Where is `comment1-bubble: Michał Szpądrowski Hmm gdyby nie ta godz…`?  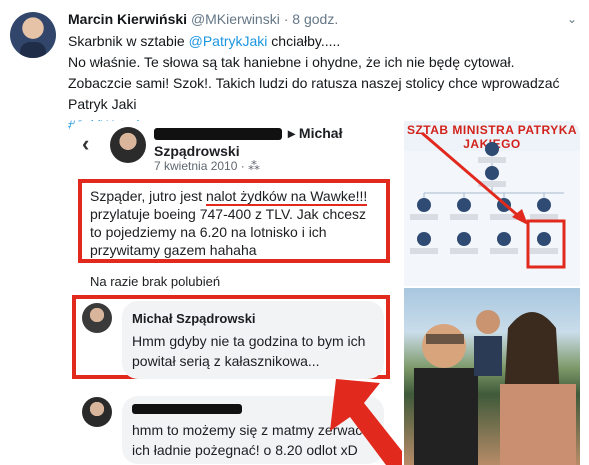 comment1-bubble: Michał Szpądrowski Hmm gdyby nie ta godz… is located at coordinates (253, 340).